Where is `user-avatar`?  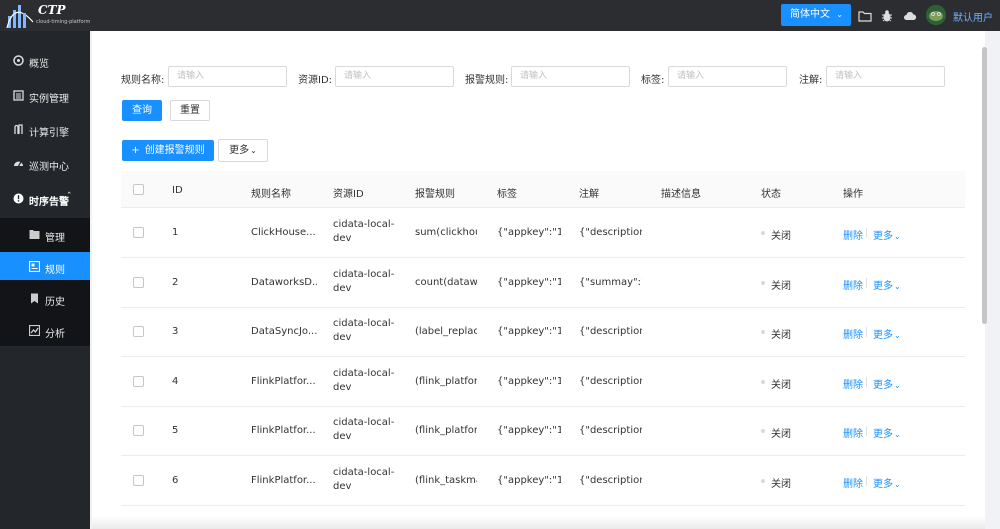
user-avatar is located at coordinates (936, 15).